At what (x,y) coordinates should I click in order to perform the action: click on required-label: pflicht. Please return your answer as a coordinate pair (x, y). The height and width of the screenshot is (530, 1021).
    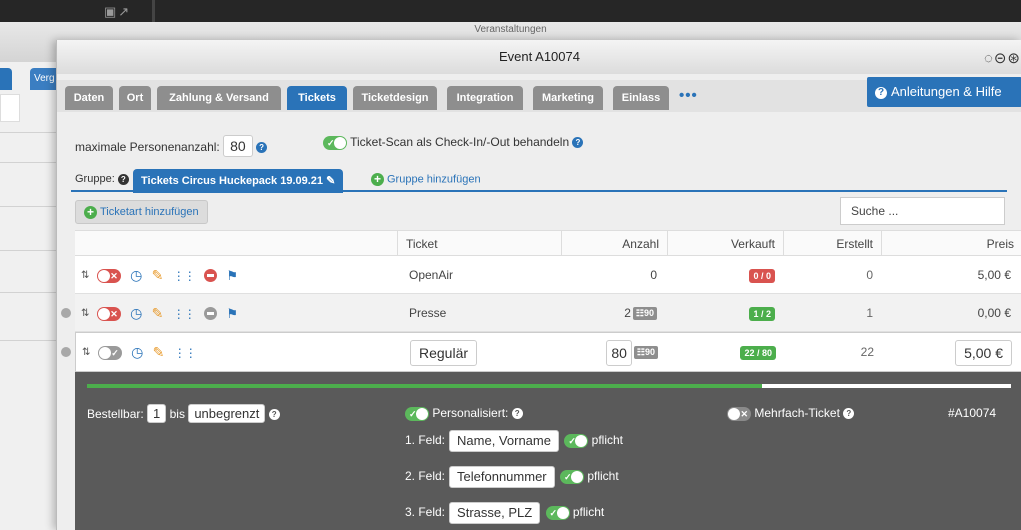
    Looking at the image, I should click on (607, 440).